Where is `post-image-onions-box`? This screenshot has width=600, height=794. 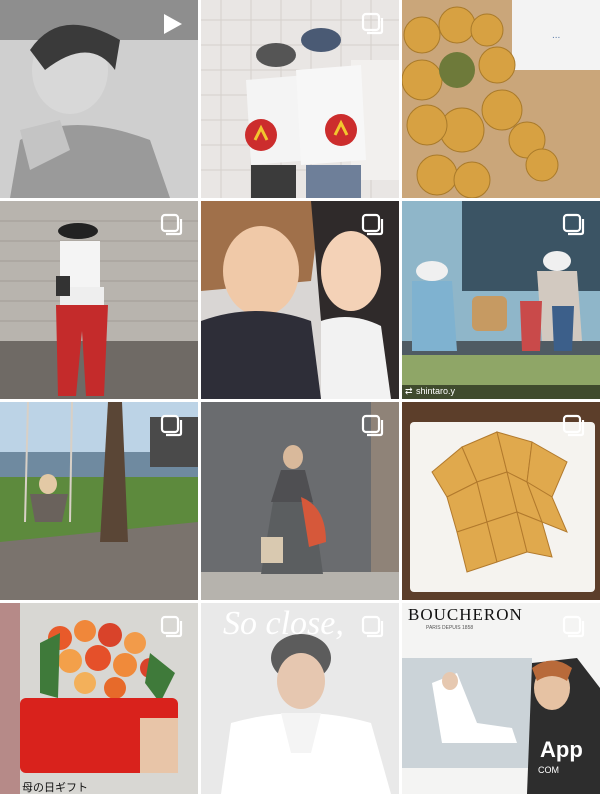 post-image-onions-box is located at coordinates (501, 99).